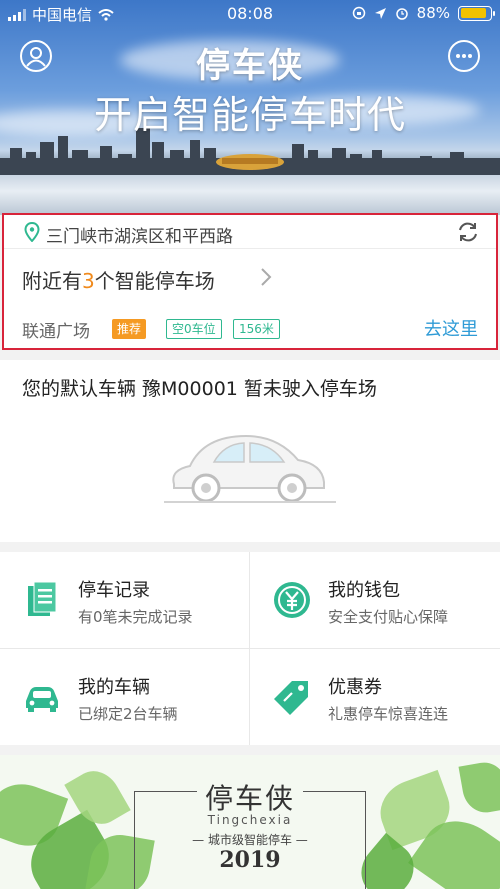  I want to click on location-arrow-icon, so click(380, 13).